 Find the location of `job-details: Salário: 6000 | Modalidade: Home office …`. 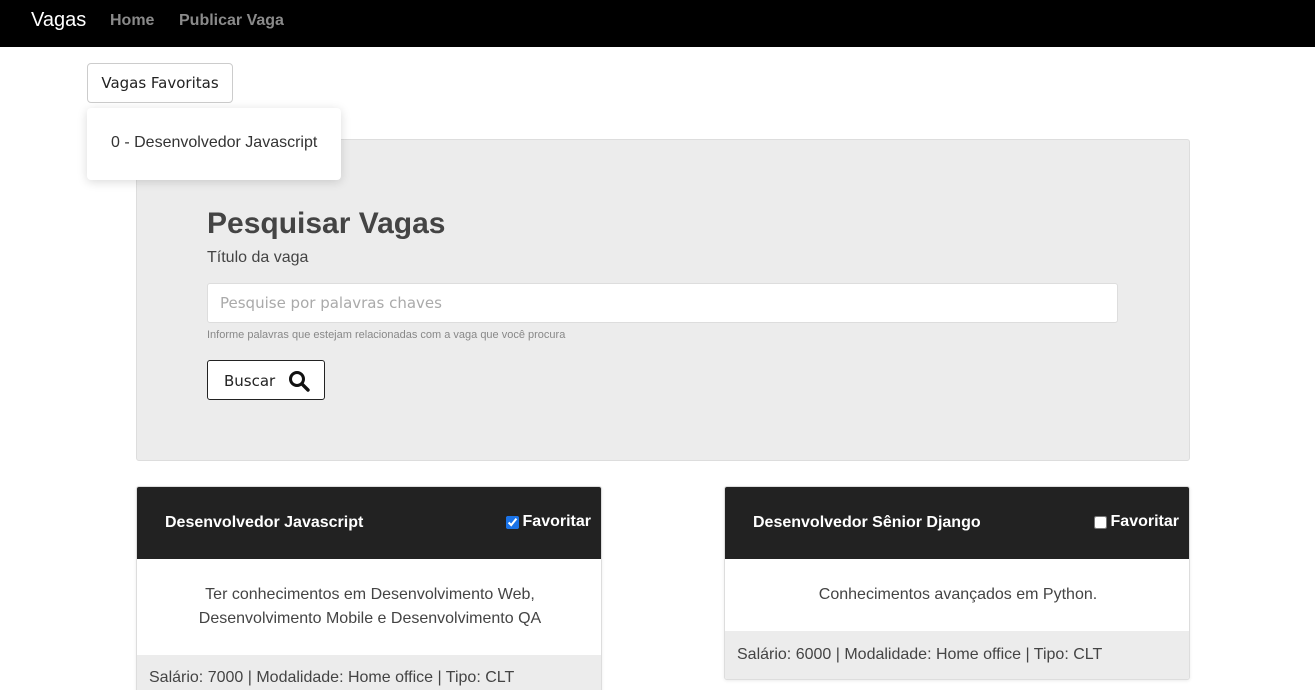

job-details: Salário: 6000 | Modalidade: Home office … is located at coordinates (957, 655).